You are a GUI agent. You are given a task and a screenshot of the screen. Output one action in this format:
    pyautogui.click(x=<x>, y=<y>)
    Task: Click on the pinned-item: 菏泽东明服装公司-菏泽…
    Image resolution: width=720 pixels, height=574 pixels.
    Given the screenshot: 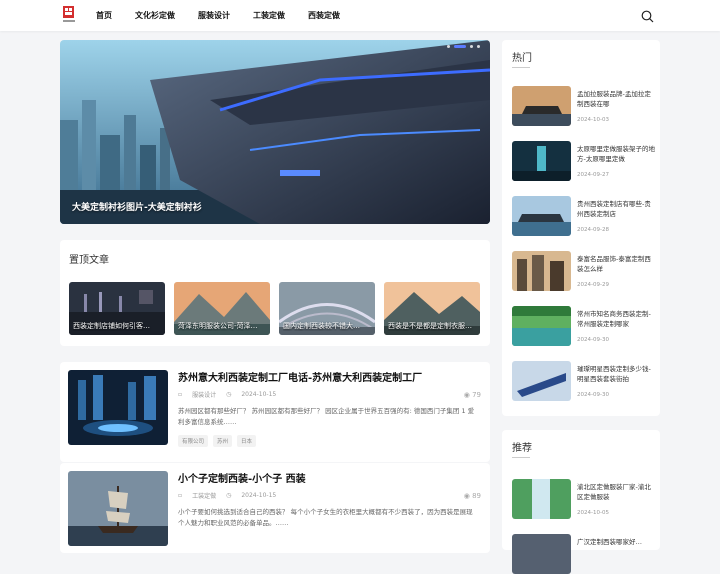 What is the action you would take?
    pyautogui.click(x=222, y=308)
    